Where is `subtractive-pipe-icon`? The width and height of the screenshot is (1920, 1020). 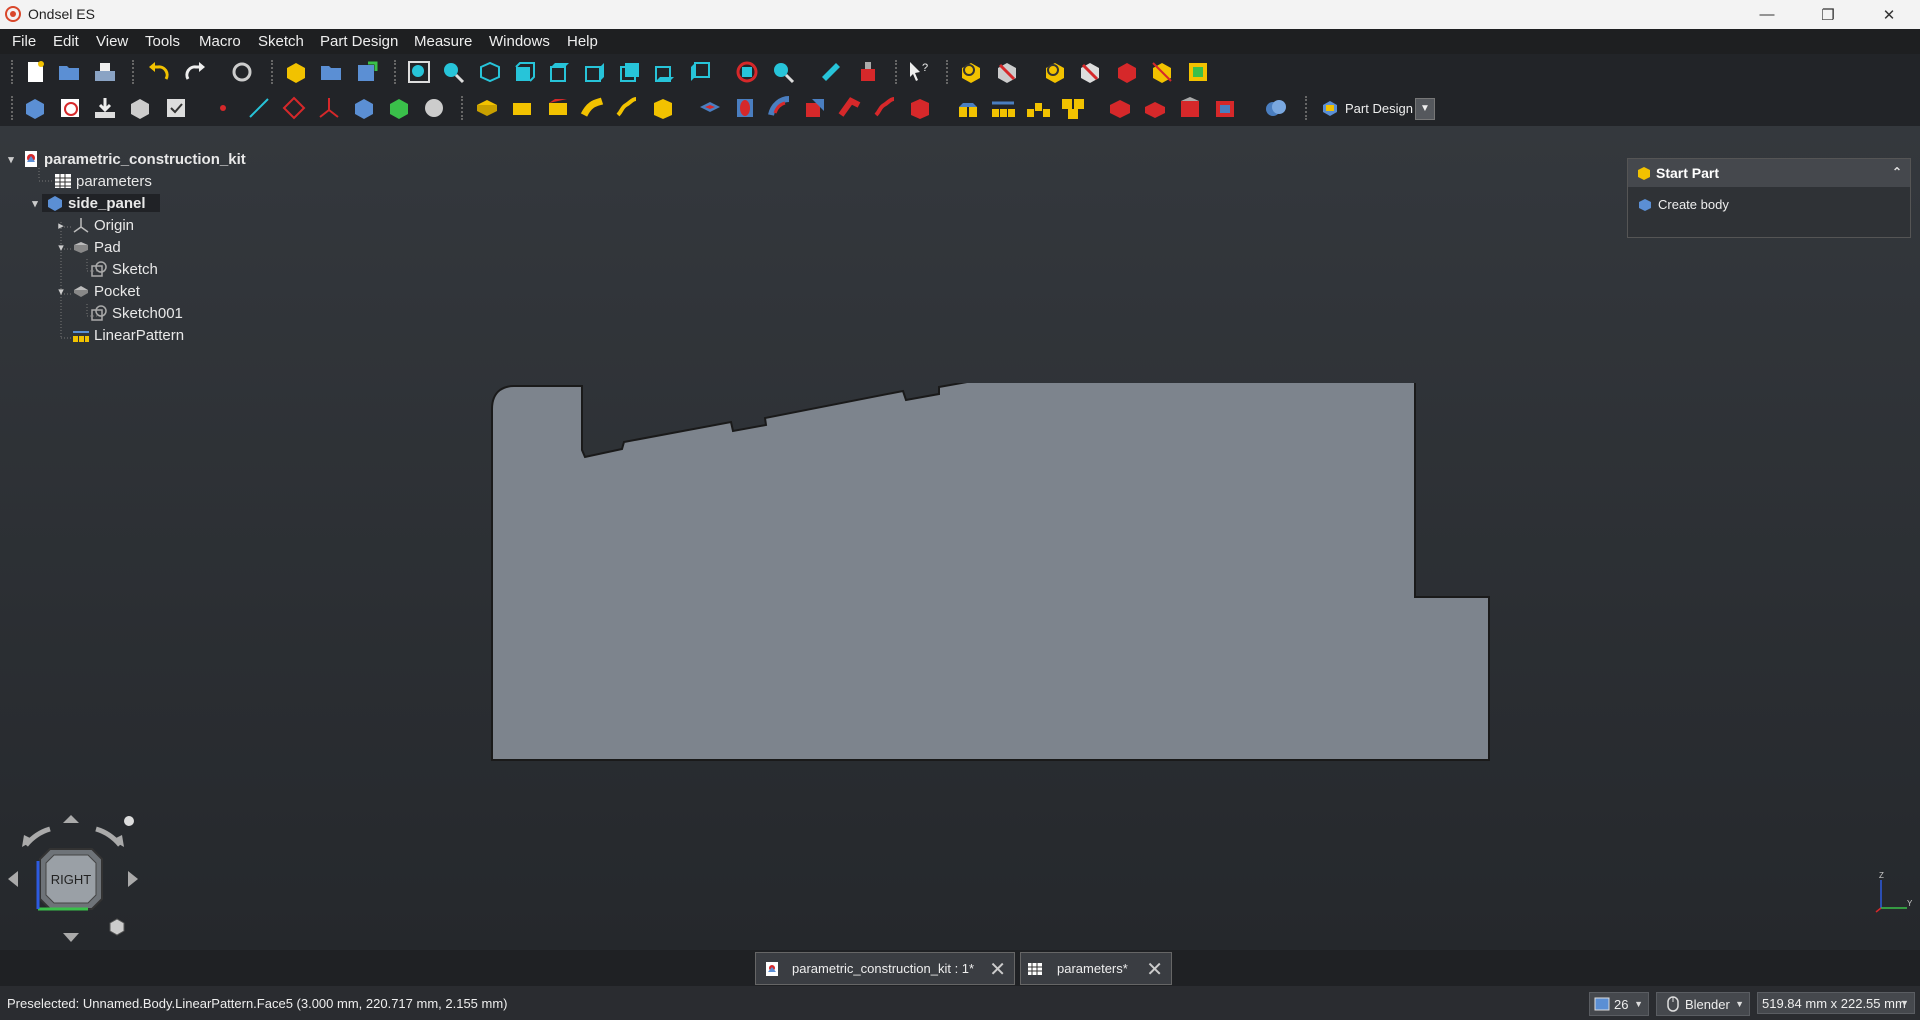
subtractive-pipe-icon is located at coordinates (850, 108).